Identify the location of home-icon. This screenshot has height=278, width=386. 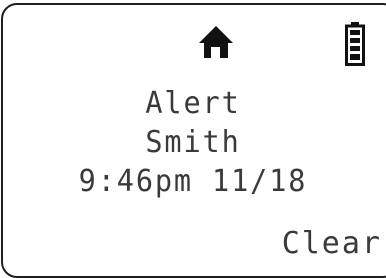
(216, 42).